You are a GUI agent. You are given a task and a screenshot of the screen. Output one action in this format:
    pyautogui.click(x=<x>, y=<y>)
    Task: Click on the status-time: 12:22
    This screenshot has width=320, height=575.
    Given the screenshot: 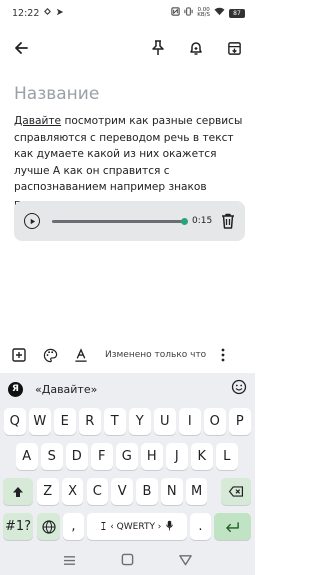 What is the action you would take?
    pyautogui.click(x=26, y=13)
    